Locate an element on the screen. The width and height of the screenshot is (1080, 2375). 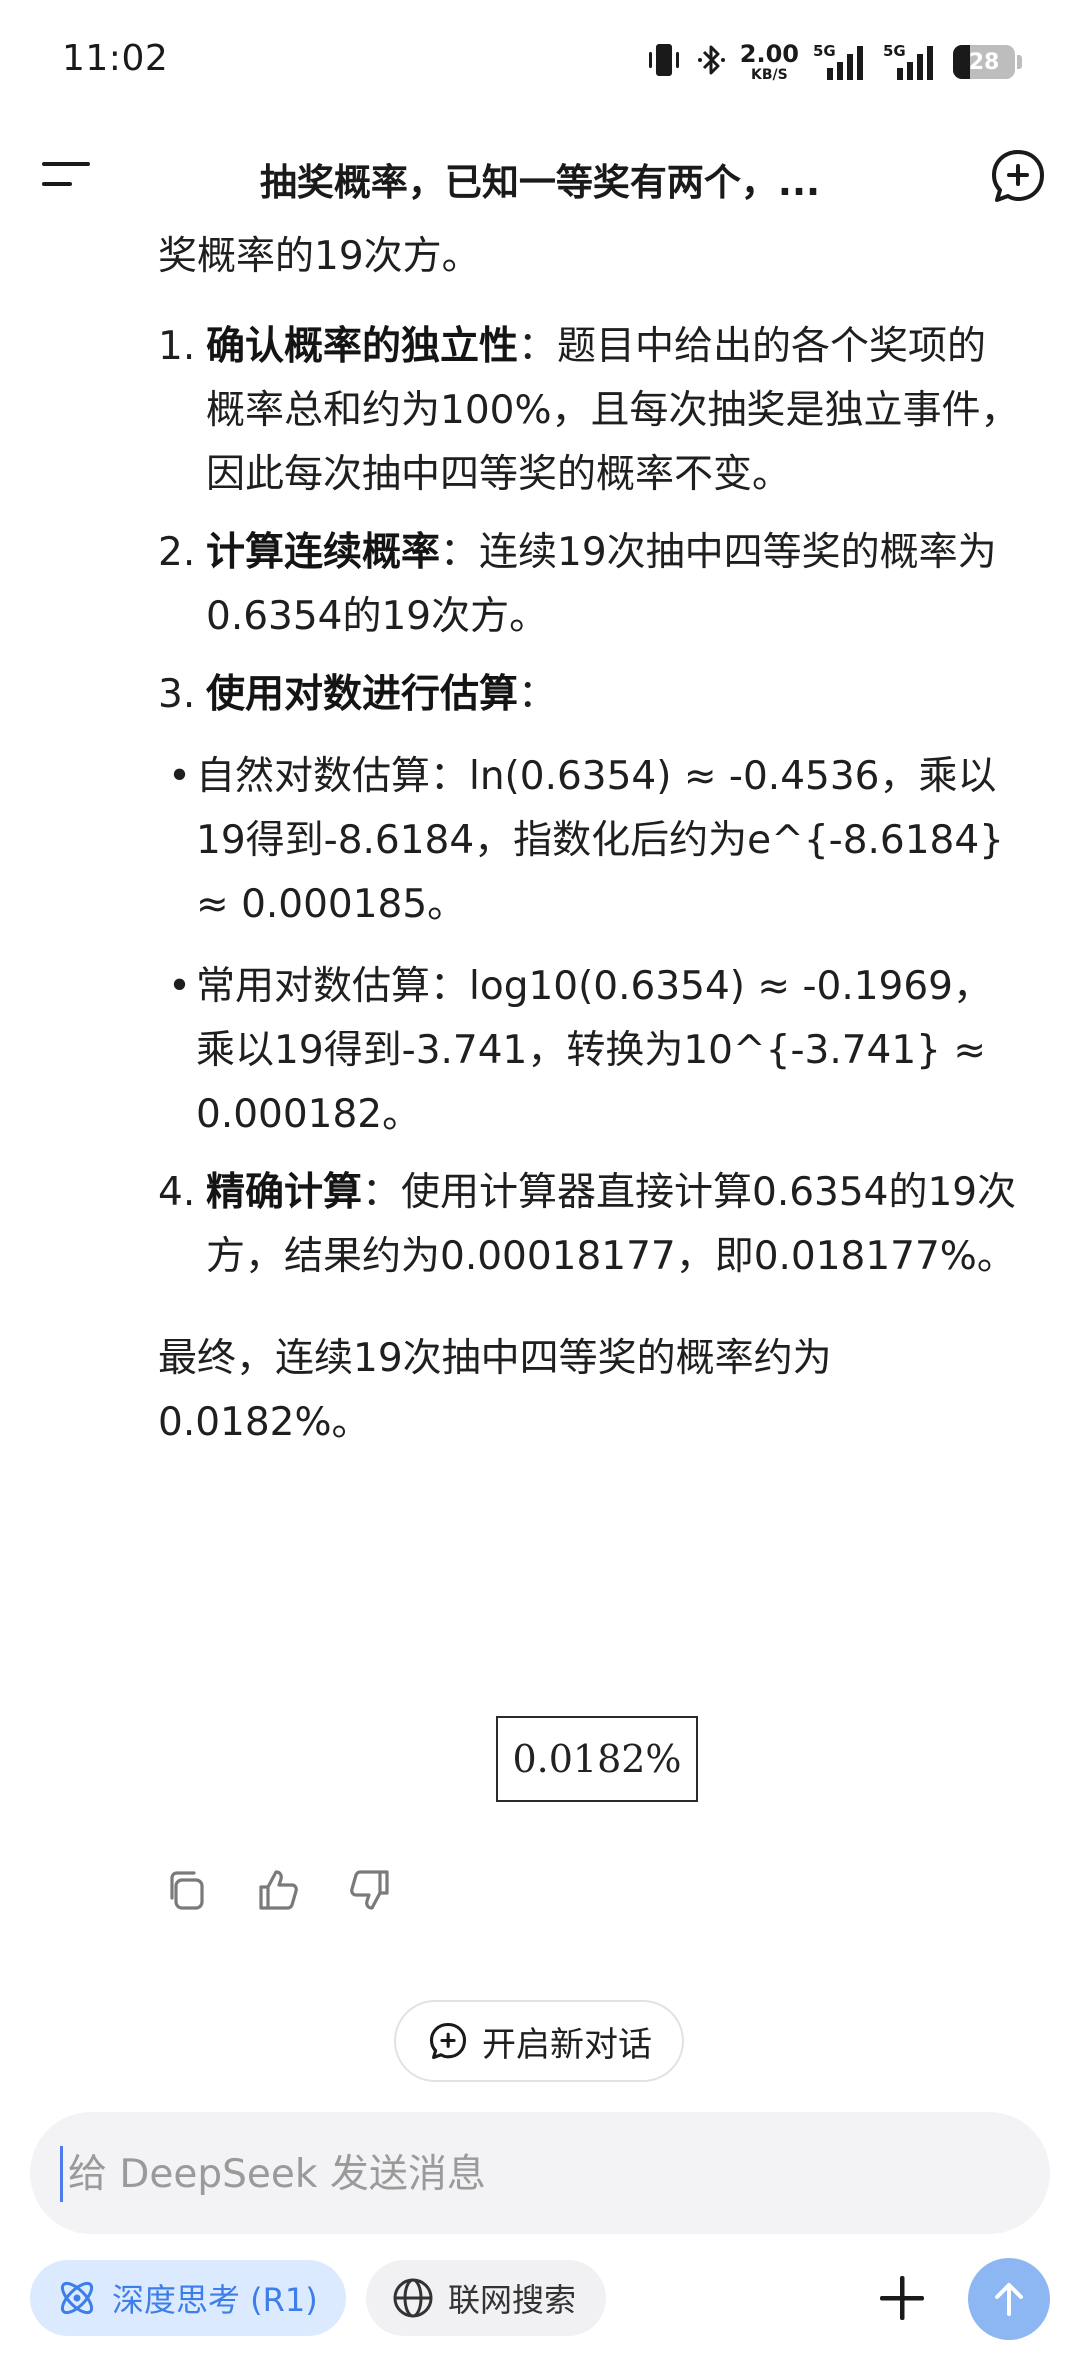
thumbs-up-icon is located at coordinates (278, 1890).